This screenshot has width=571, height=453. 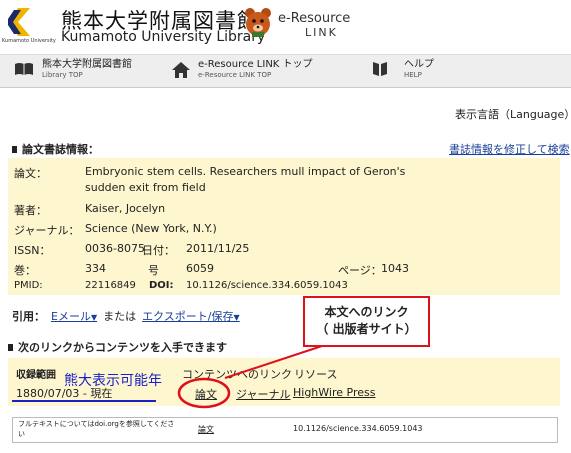 What do you see at coordinates (87, 64) in the screenshot?
I see `nav-library-top-title: 熊本大学附属図書館` at bounding box center [87, 64].